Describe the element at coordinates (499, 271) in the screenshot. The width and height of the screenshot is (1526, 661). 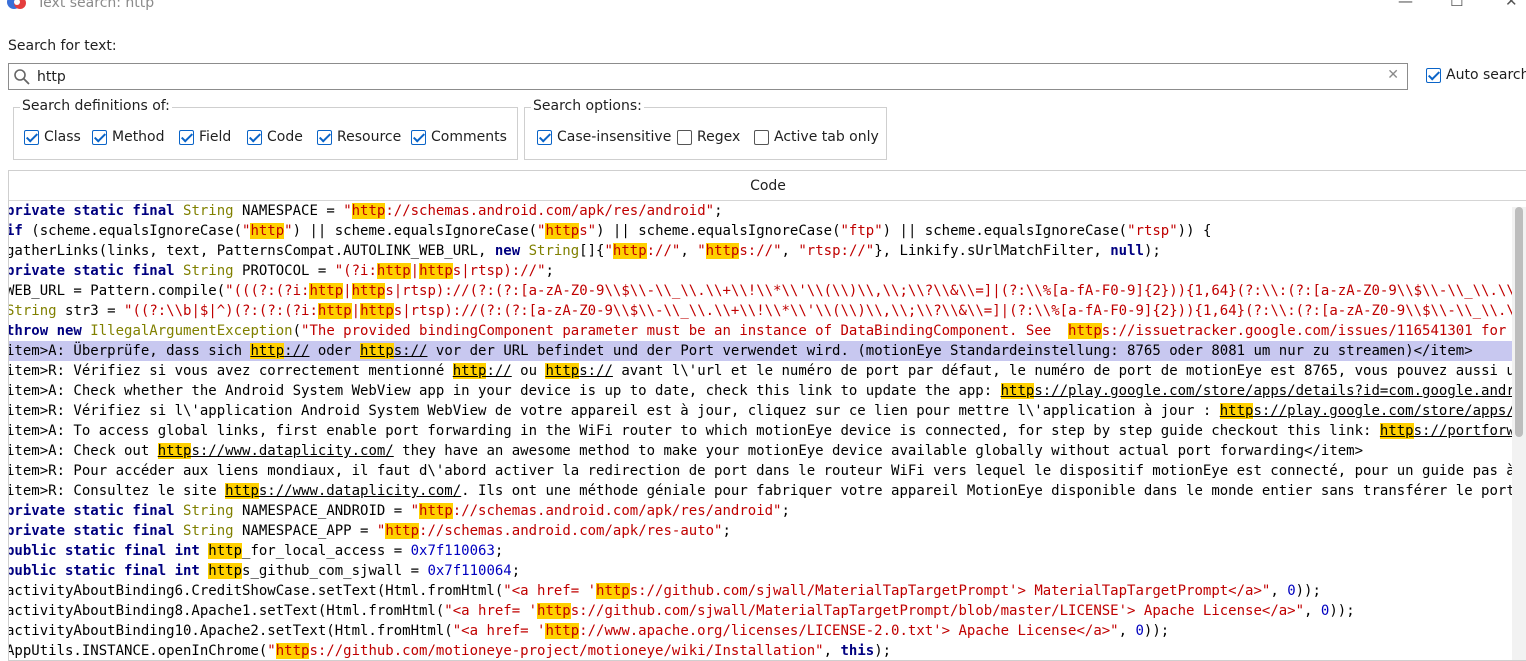
I see `code-segment: s|rtsp)://"` at that location.